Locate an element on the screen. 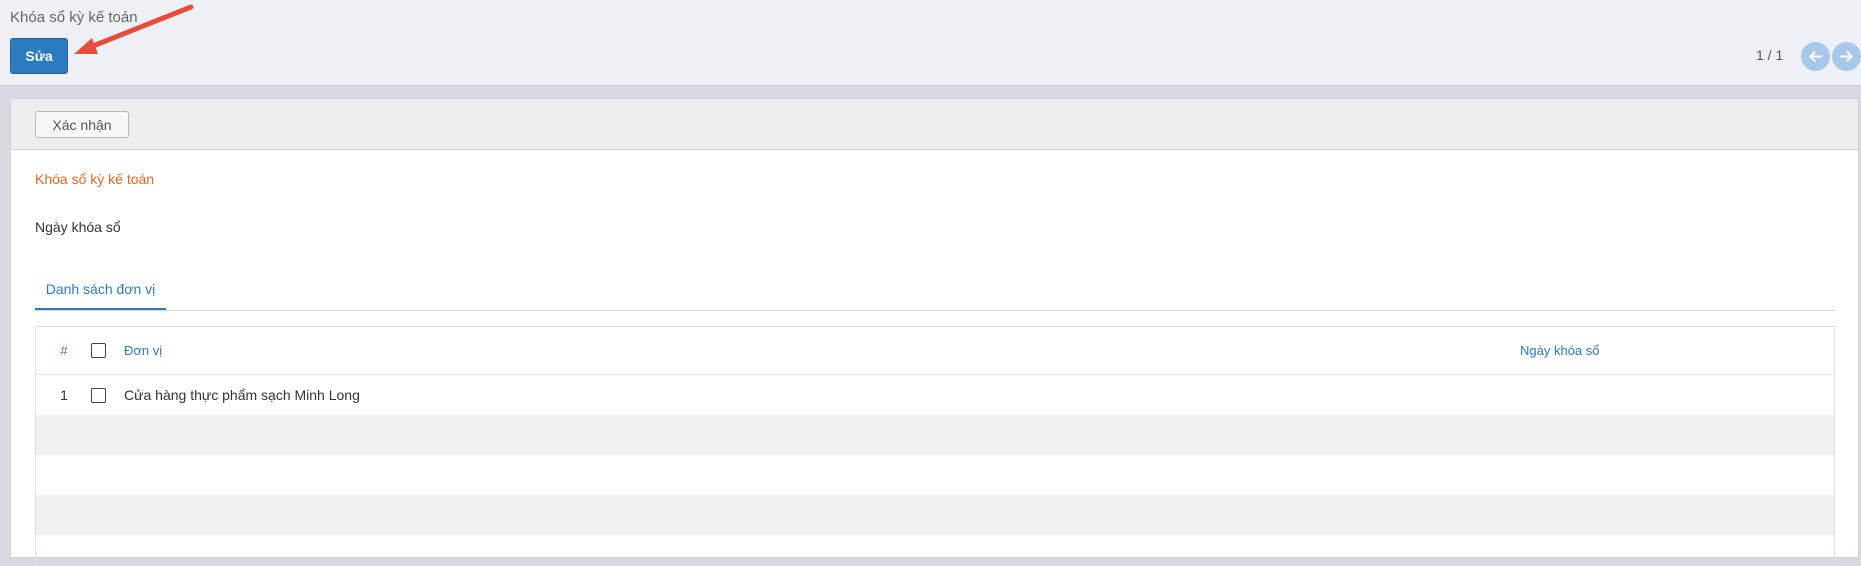 The width and height of the screenshot is (1861, 566). header-num: # is located at coordinates (64, 350).